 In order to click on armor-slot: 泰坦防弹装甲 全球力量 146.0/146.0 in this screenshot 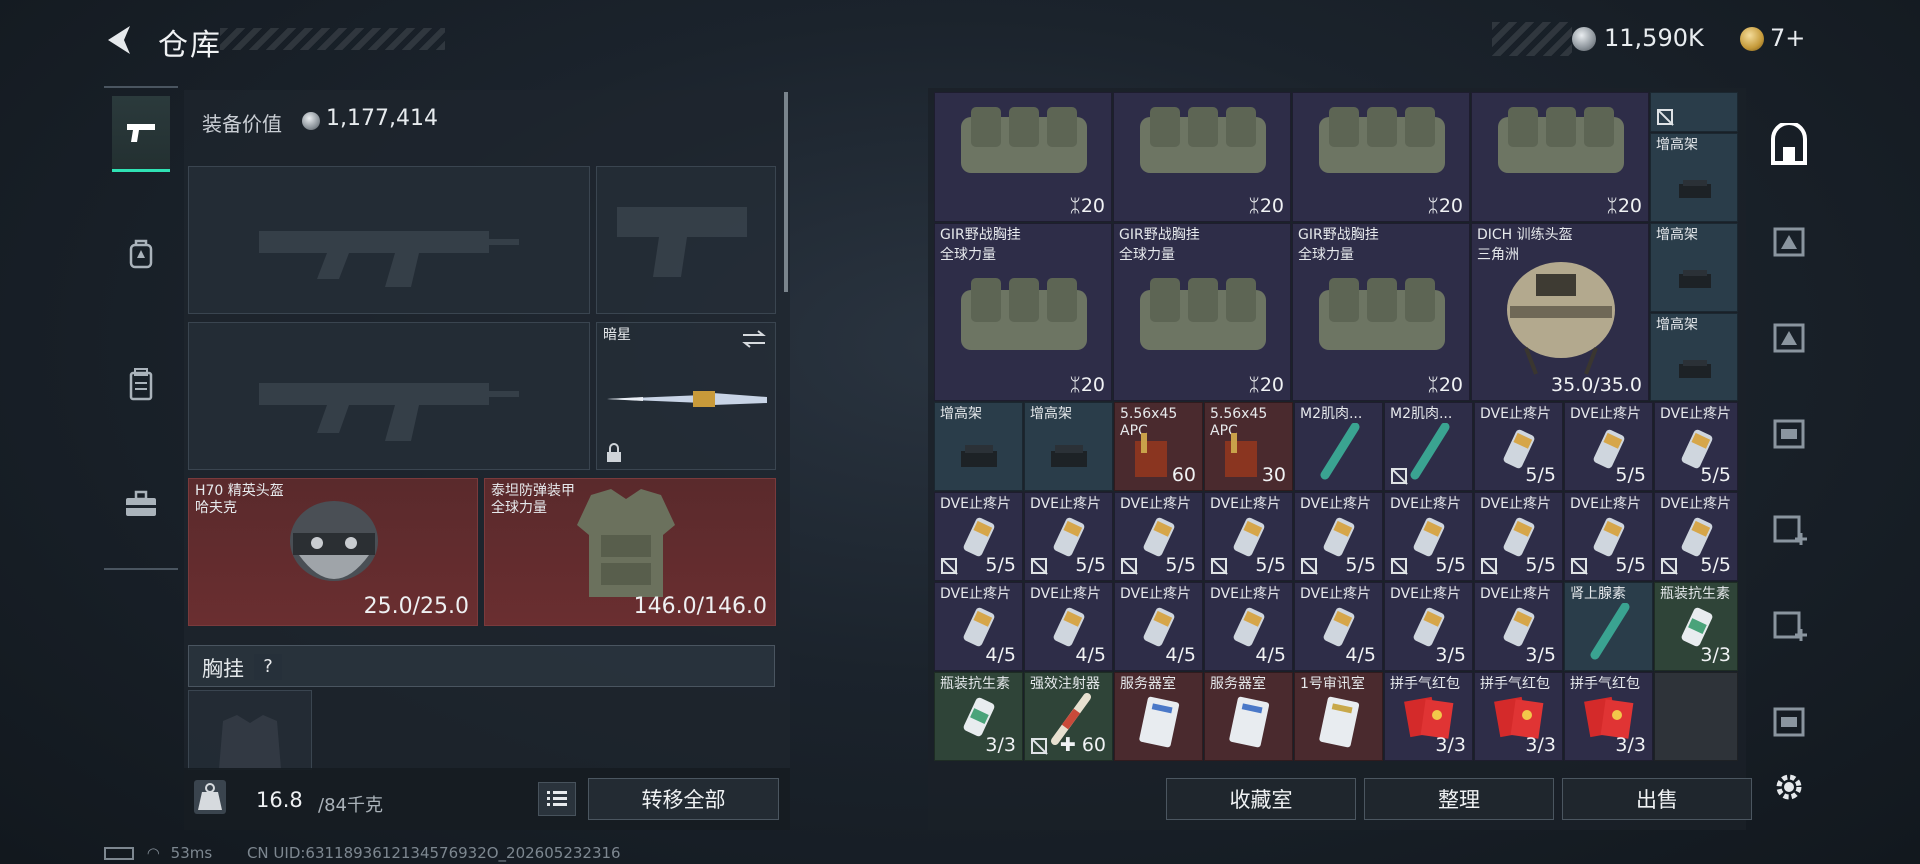, I will do `click(630, 552)`.